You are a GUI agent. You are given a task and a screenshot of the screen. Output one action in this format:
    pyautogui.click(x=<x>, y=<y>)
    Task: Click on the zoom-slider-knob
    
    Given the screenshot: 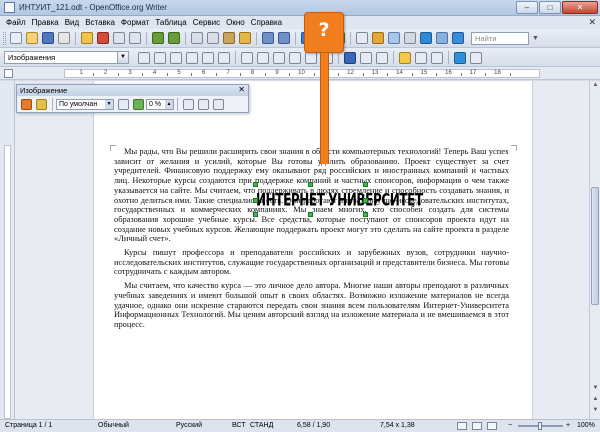 What is the action you would take?
    pyautogui.click(x=540, y=426)
    